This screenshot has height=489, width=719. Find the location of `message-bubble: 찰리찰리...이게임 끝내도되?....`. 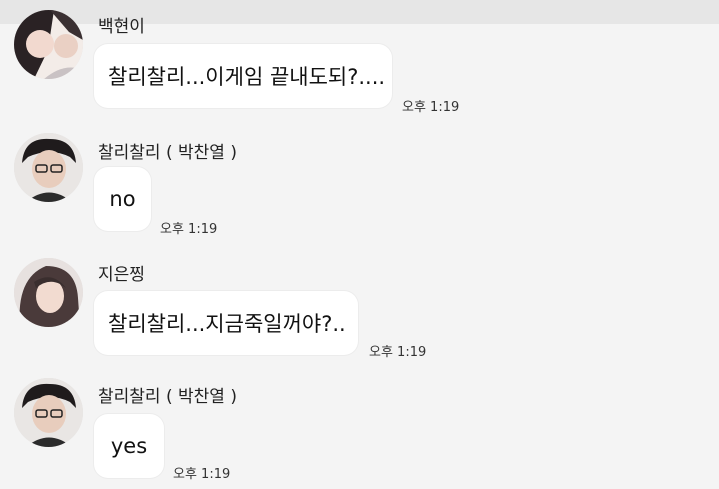

message-bubble: 찰리찰리...이게임 끝내도되?.... is located at coordinates (243, 76).